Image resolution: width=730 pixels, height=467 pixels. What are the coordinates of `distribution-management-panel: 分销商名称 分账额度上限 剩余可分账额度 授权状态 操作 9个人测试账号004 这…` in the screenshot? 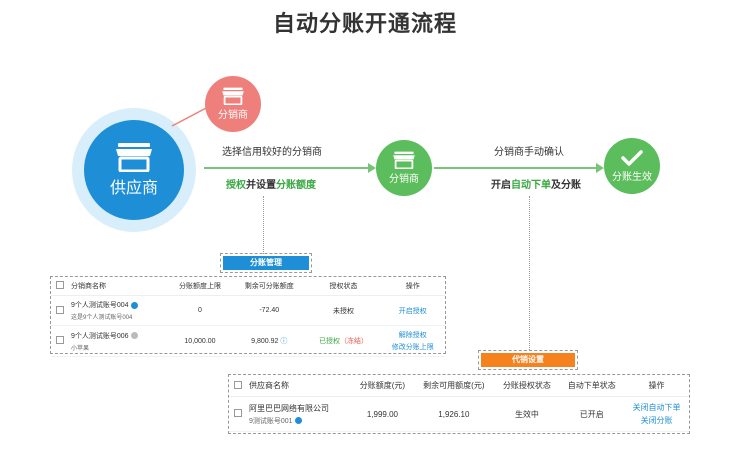 It's located at (248, 316).